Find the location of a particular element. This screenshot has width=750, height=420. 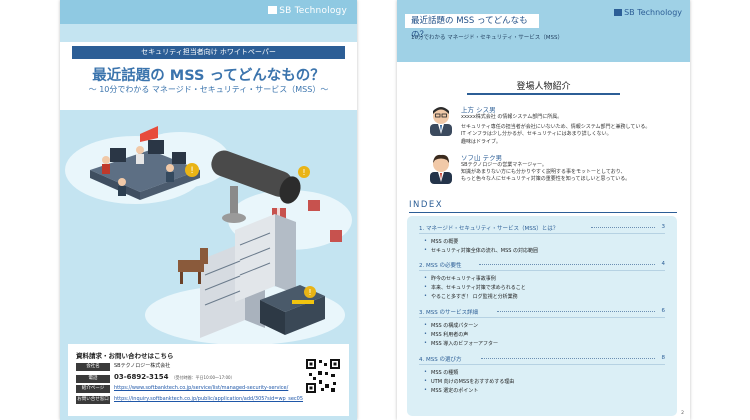

index-item: MSS 利用者の声 is located at coordinates (446, 334).